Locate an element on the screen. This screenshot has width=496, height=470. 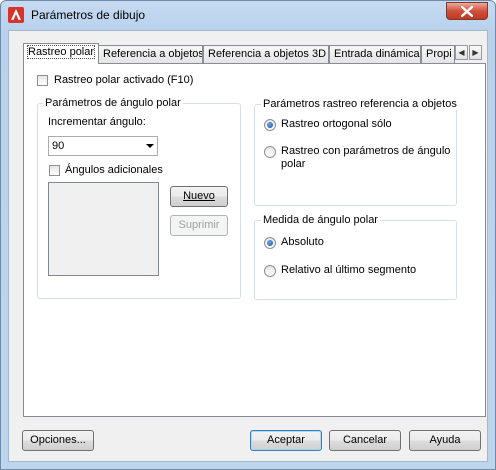
close-button is located at coordinates (467, 11).